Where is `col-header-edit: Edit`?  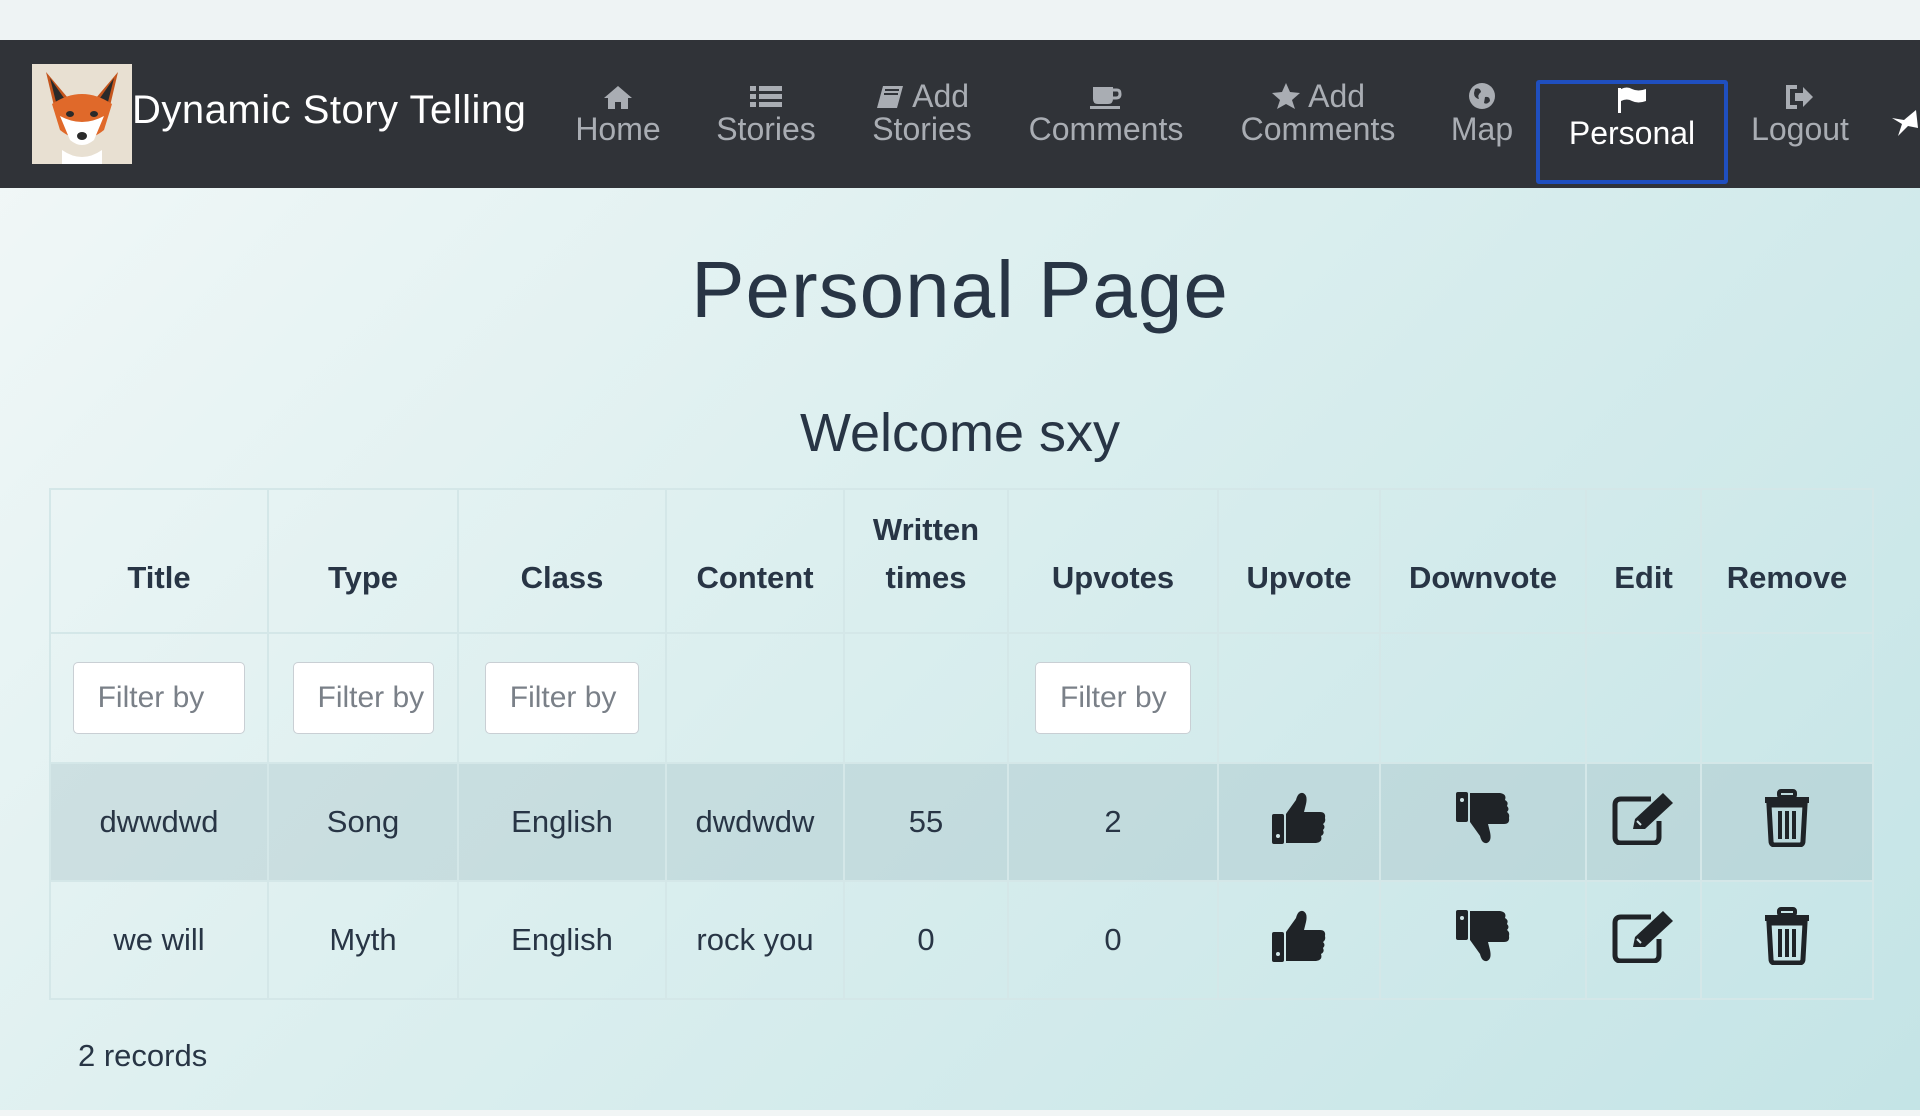 col-header-edit: Edit is located at coordinates (1643, 561).